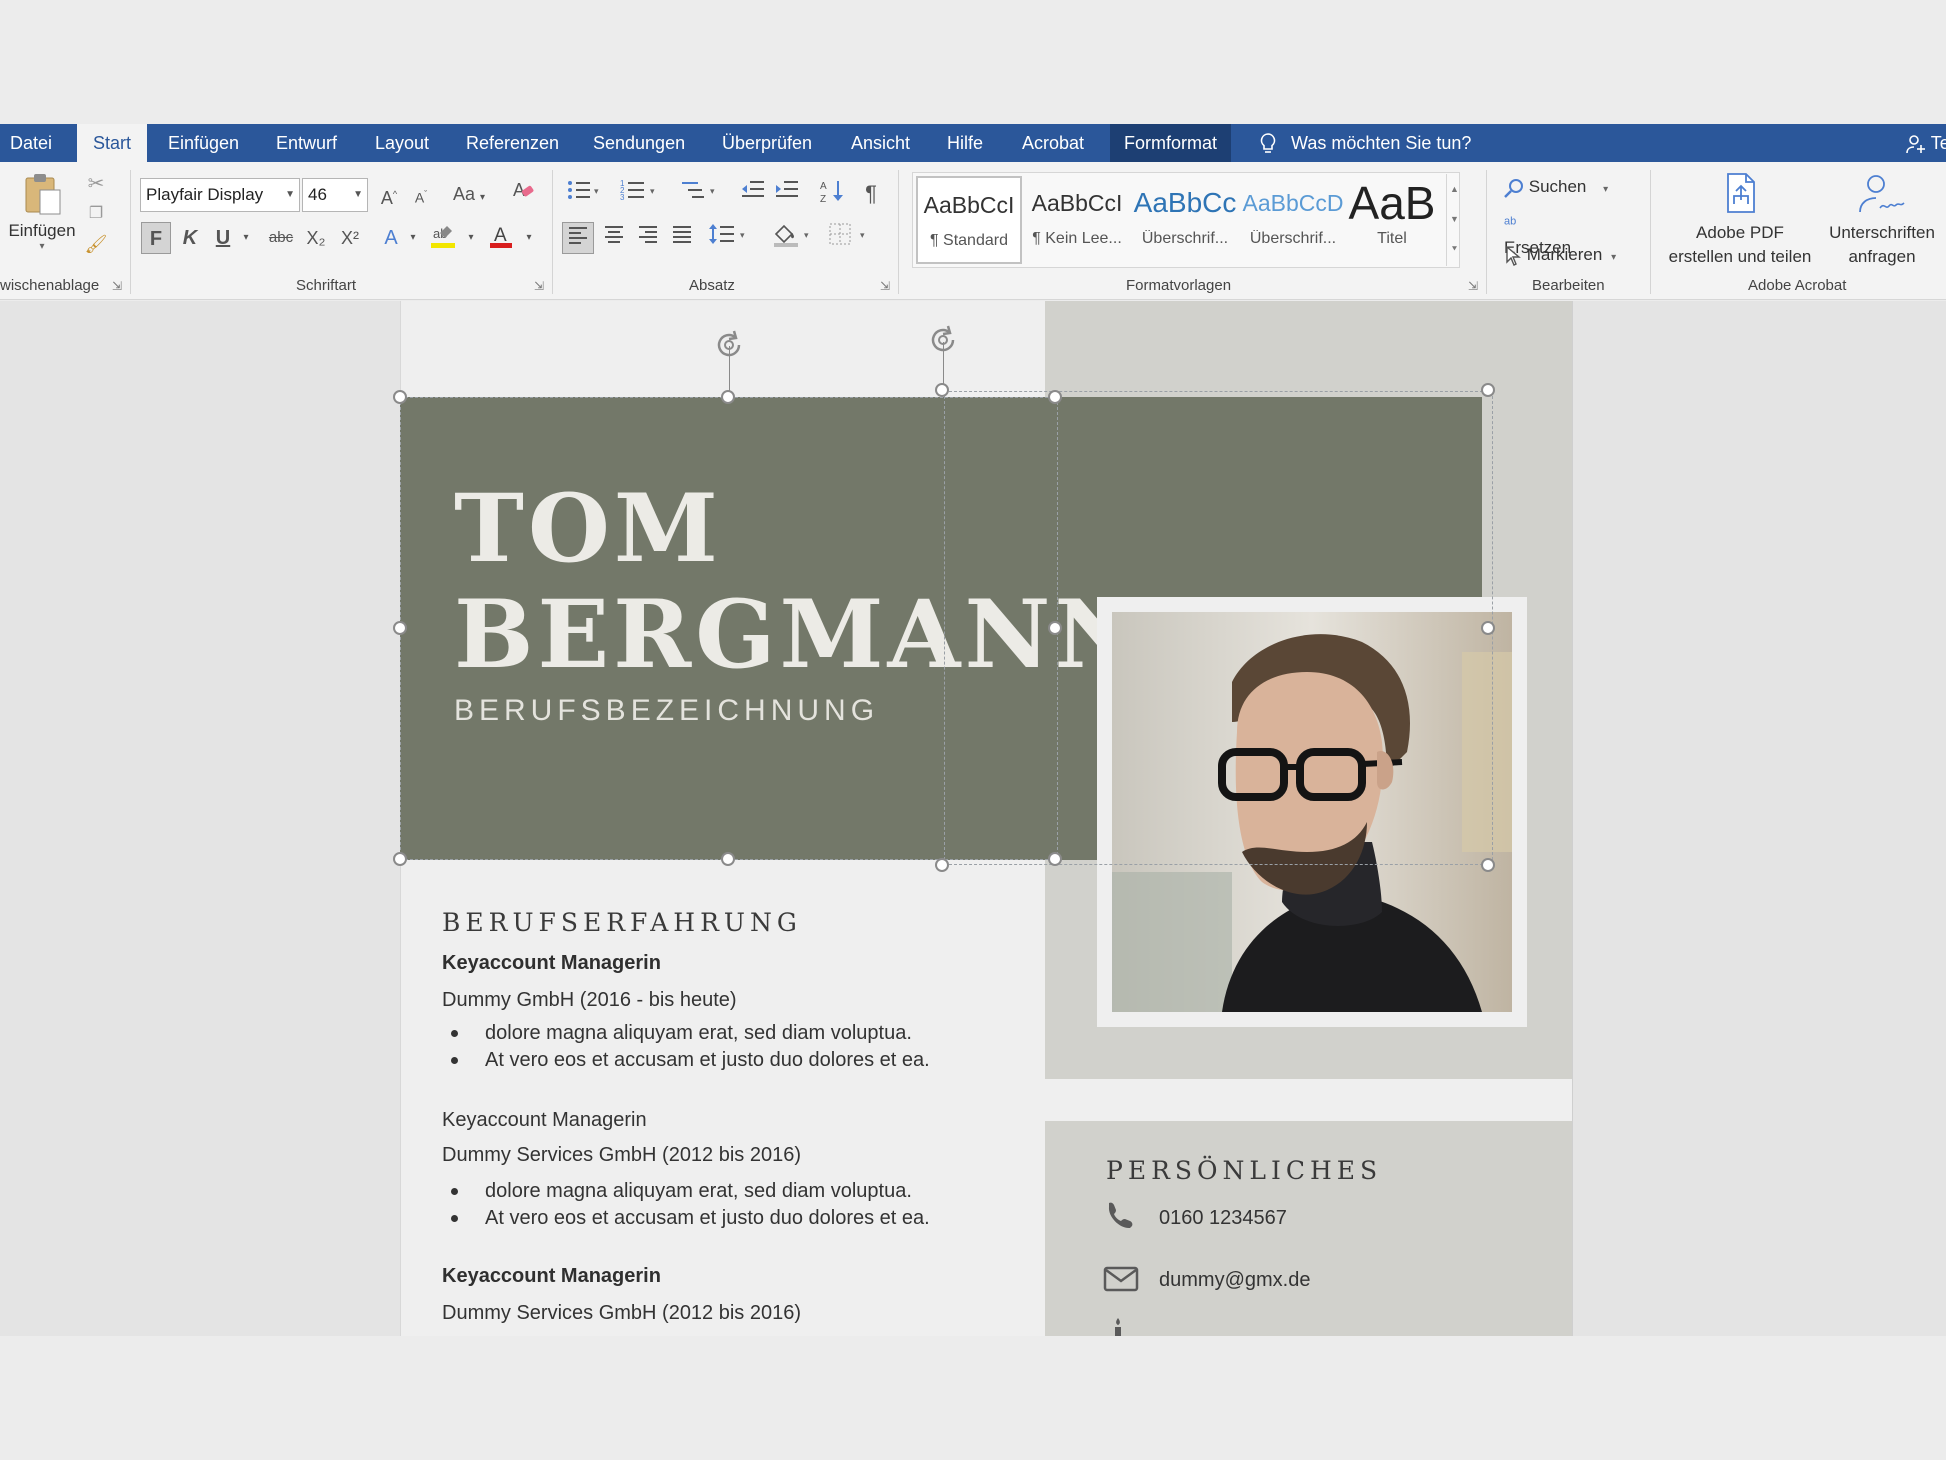 This screenshot has width=1946, height=1460. What do you see at coordinates (729, 238) in the screenshot?
I see `line-spacing-button: ▾` at bounding box center [729, 238].